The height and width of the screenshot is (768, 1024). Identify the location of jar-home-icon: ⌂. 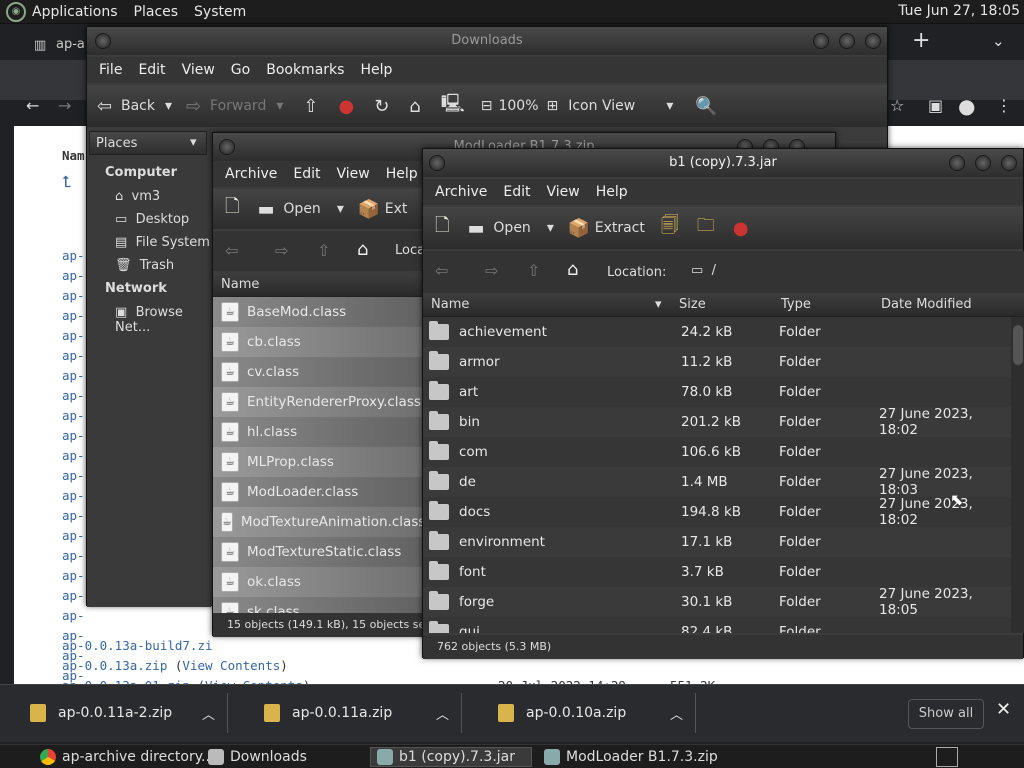
(572, 269).